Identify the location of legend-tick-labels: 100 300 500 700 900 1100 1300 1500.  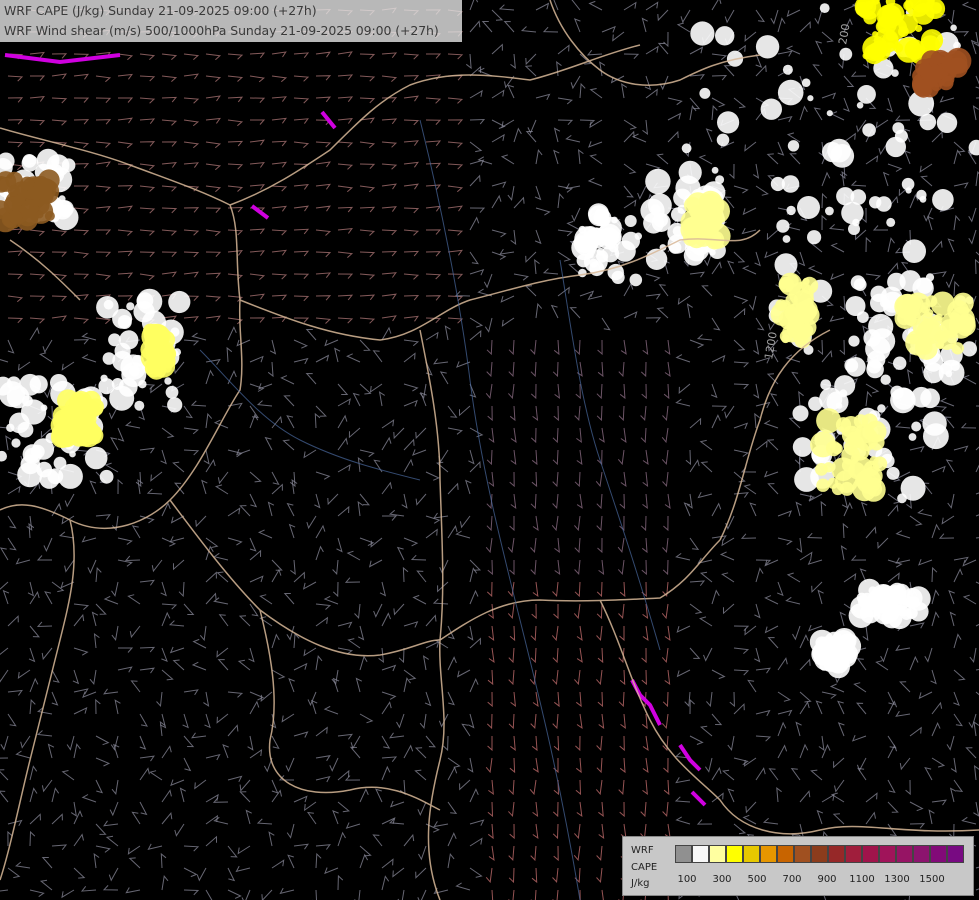
(825, 881).